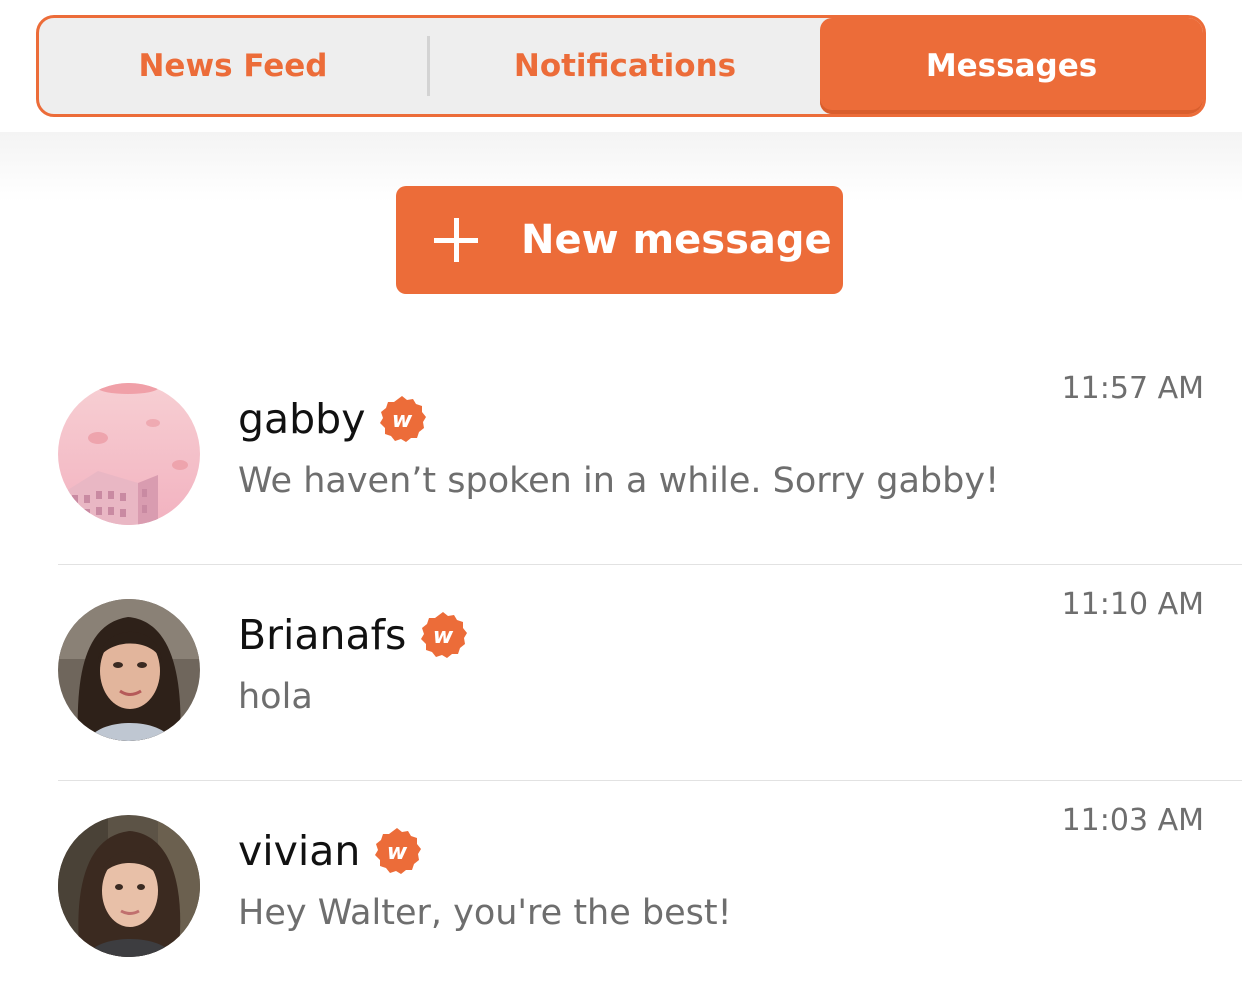 The height and width of the screenshot is (997, 1242). I want to click on message-time: 11:03 AM, so click(1132, 820).